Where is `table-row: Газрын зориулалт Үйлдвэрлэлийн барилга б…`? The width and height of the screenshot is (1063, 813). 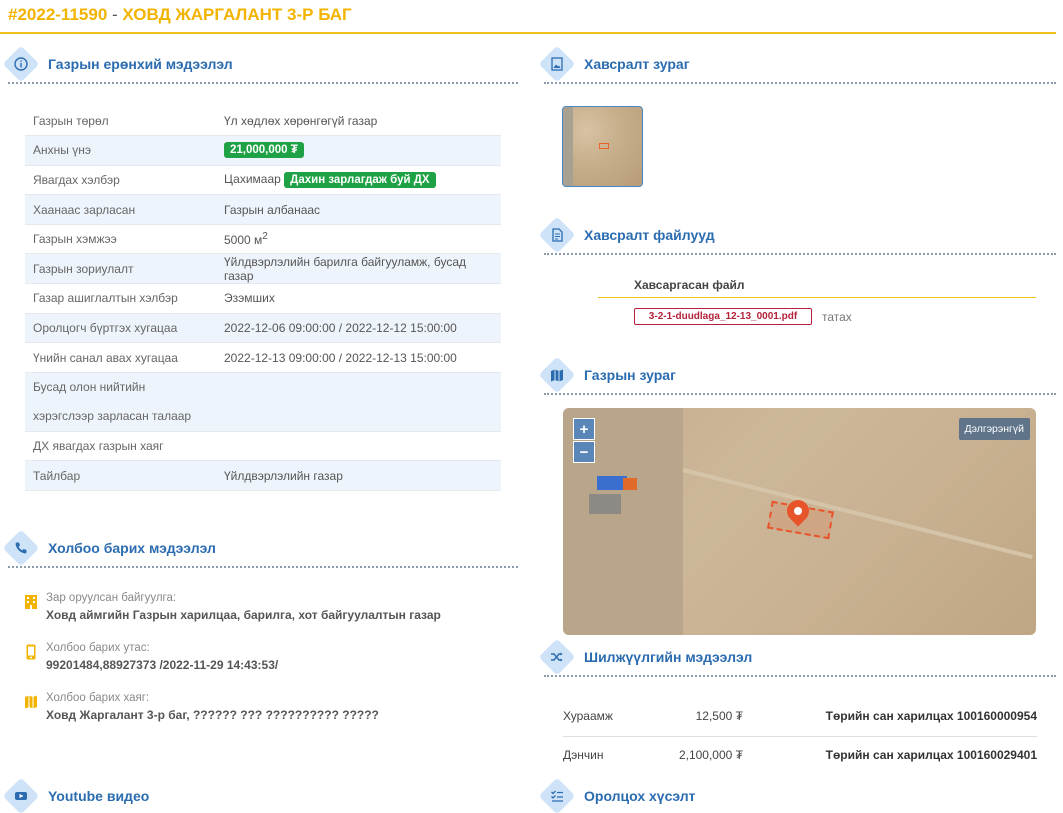
table-row: Газрын зориулалт Үйлдвэрлэлийн барилга б… is located at coordinates (263, 269).